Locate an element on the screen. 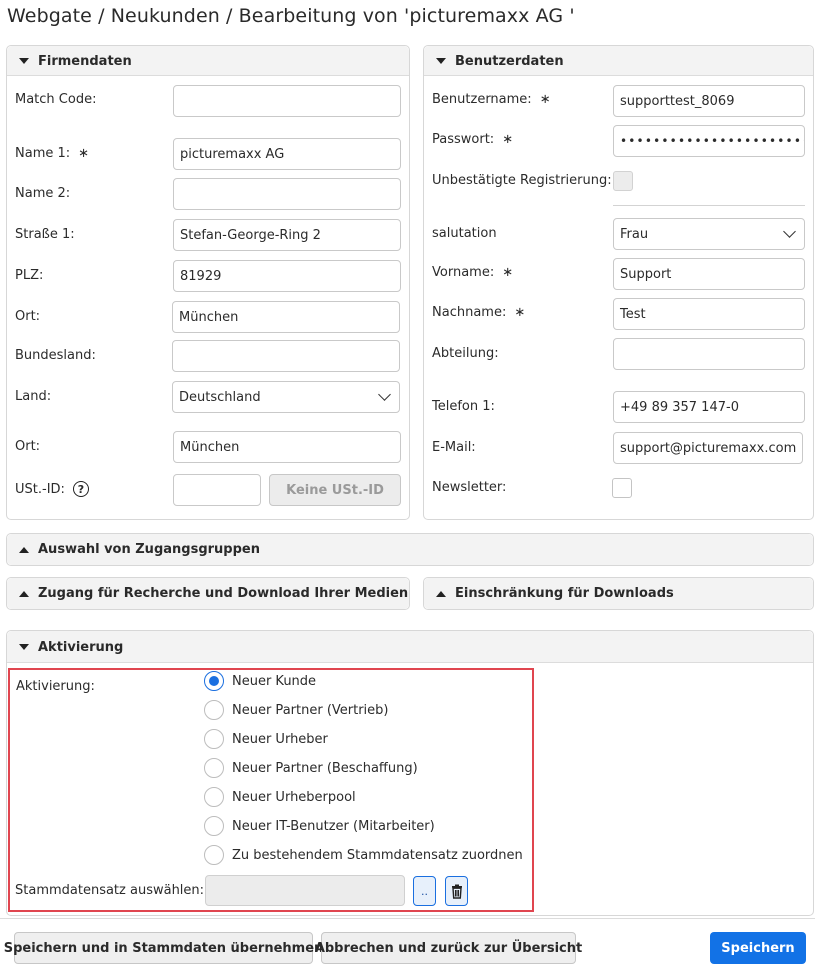  zugangsgruppen-title: Auswahl von Zugangsgruppen is located at coordinates (149, 549).